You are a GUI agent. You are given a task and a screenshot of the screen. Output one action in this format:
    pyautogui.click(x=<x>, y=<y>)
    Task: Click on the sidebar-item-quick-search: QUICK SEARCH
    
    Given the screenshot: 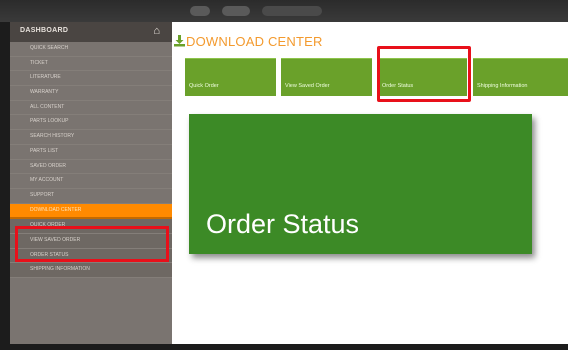 What is the action you would take?
    pyautogui.click(x=91, y=49)
    